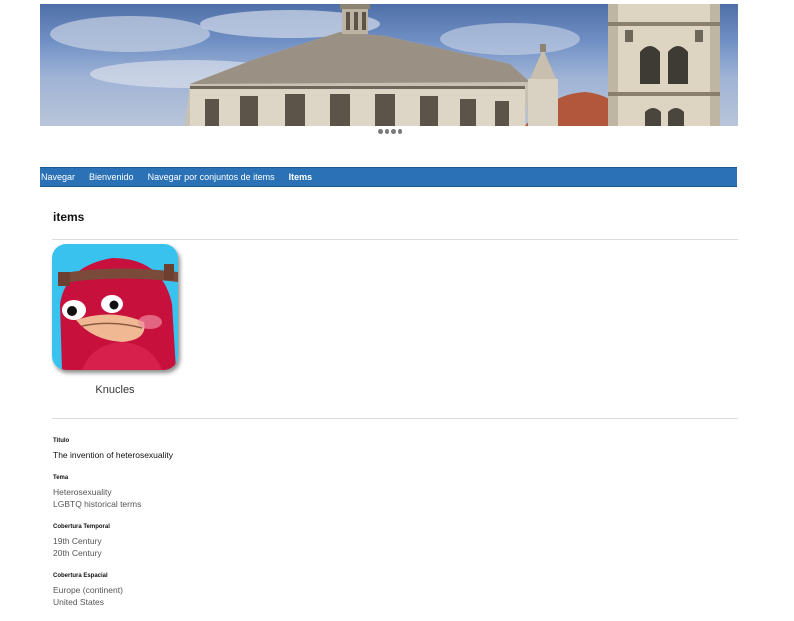  What do you see at coordinates (390, 133) in the screenshot?
I see `carousel-indicators` at bounding box center [390, 133].